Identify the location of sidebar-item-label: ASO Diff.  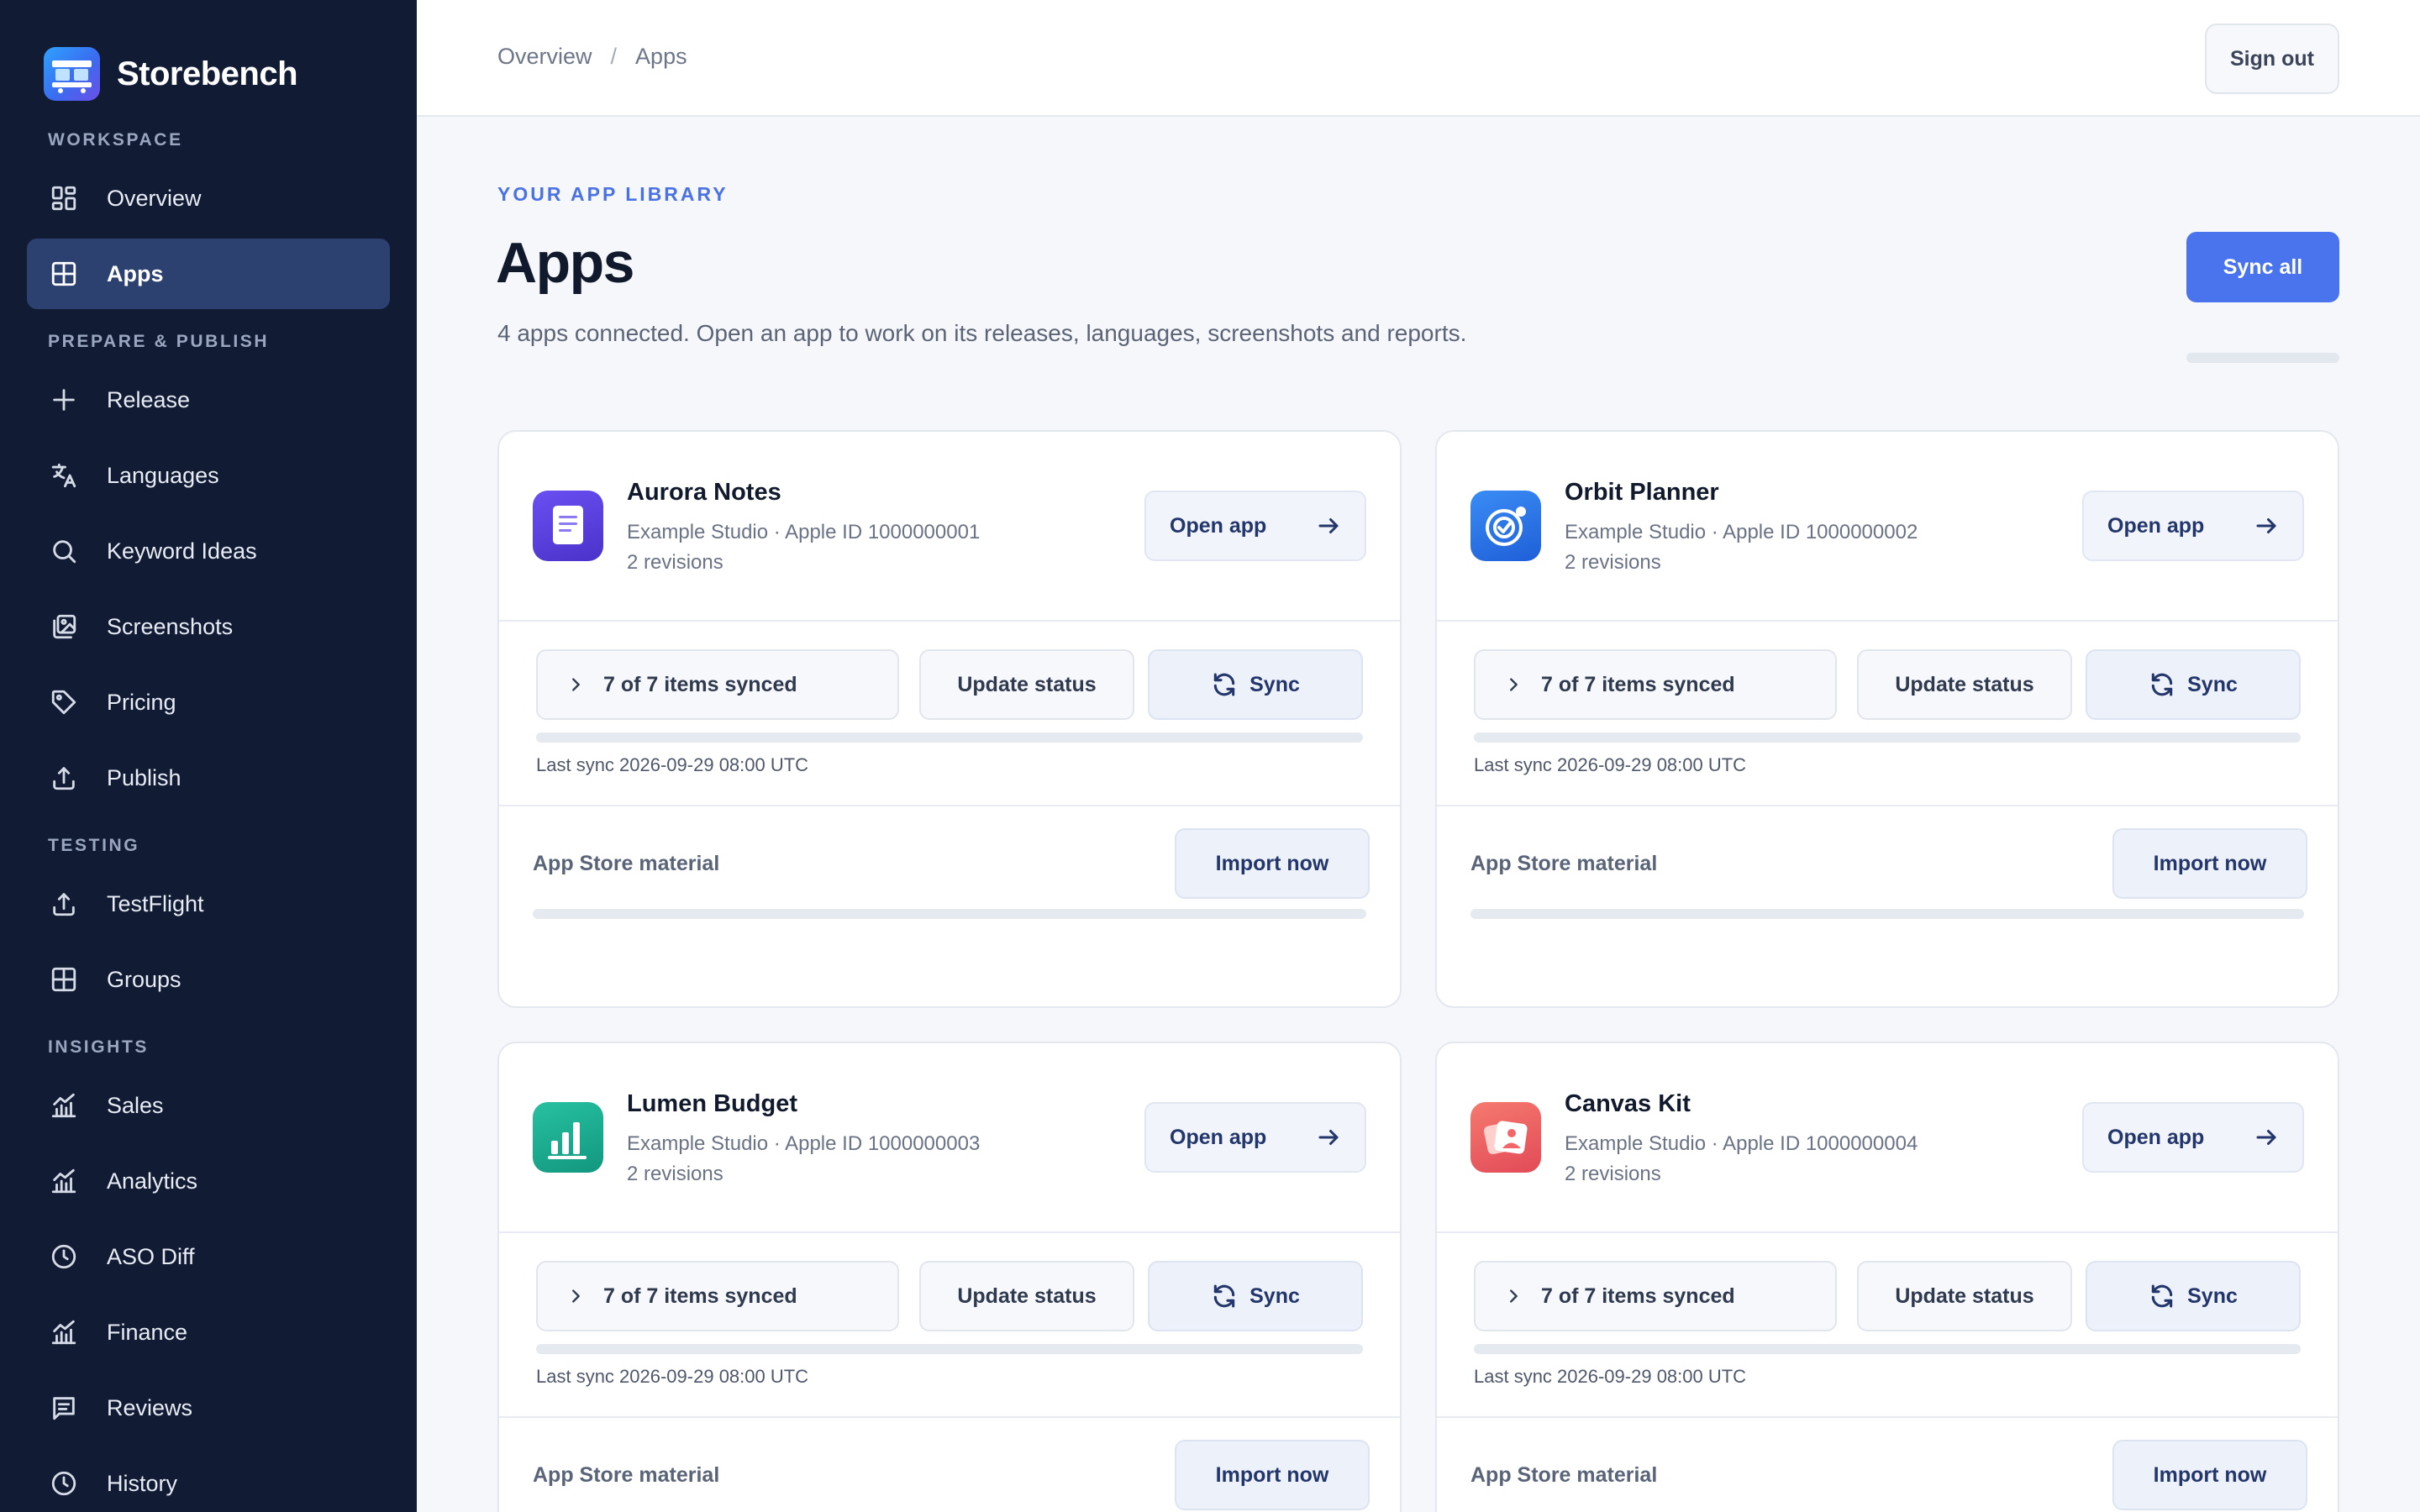
(151, 1256).